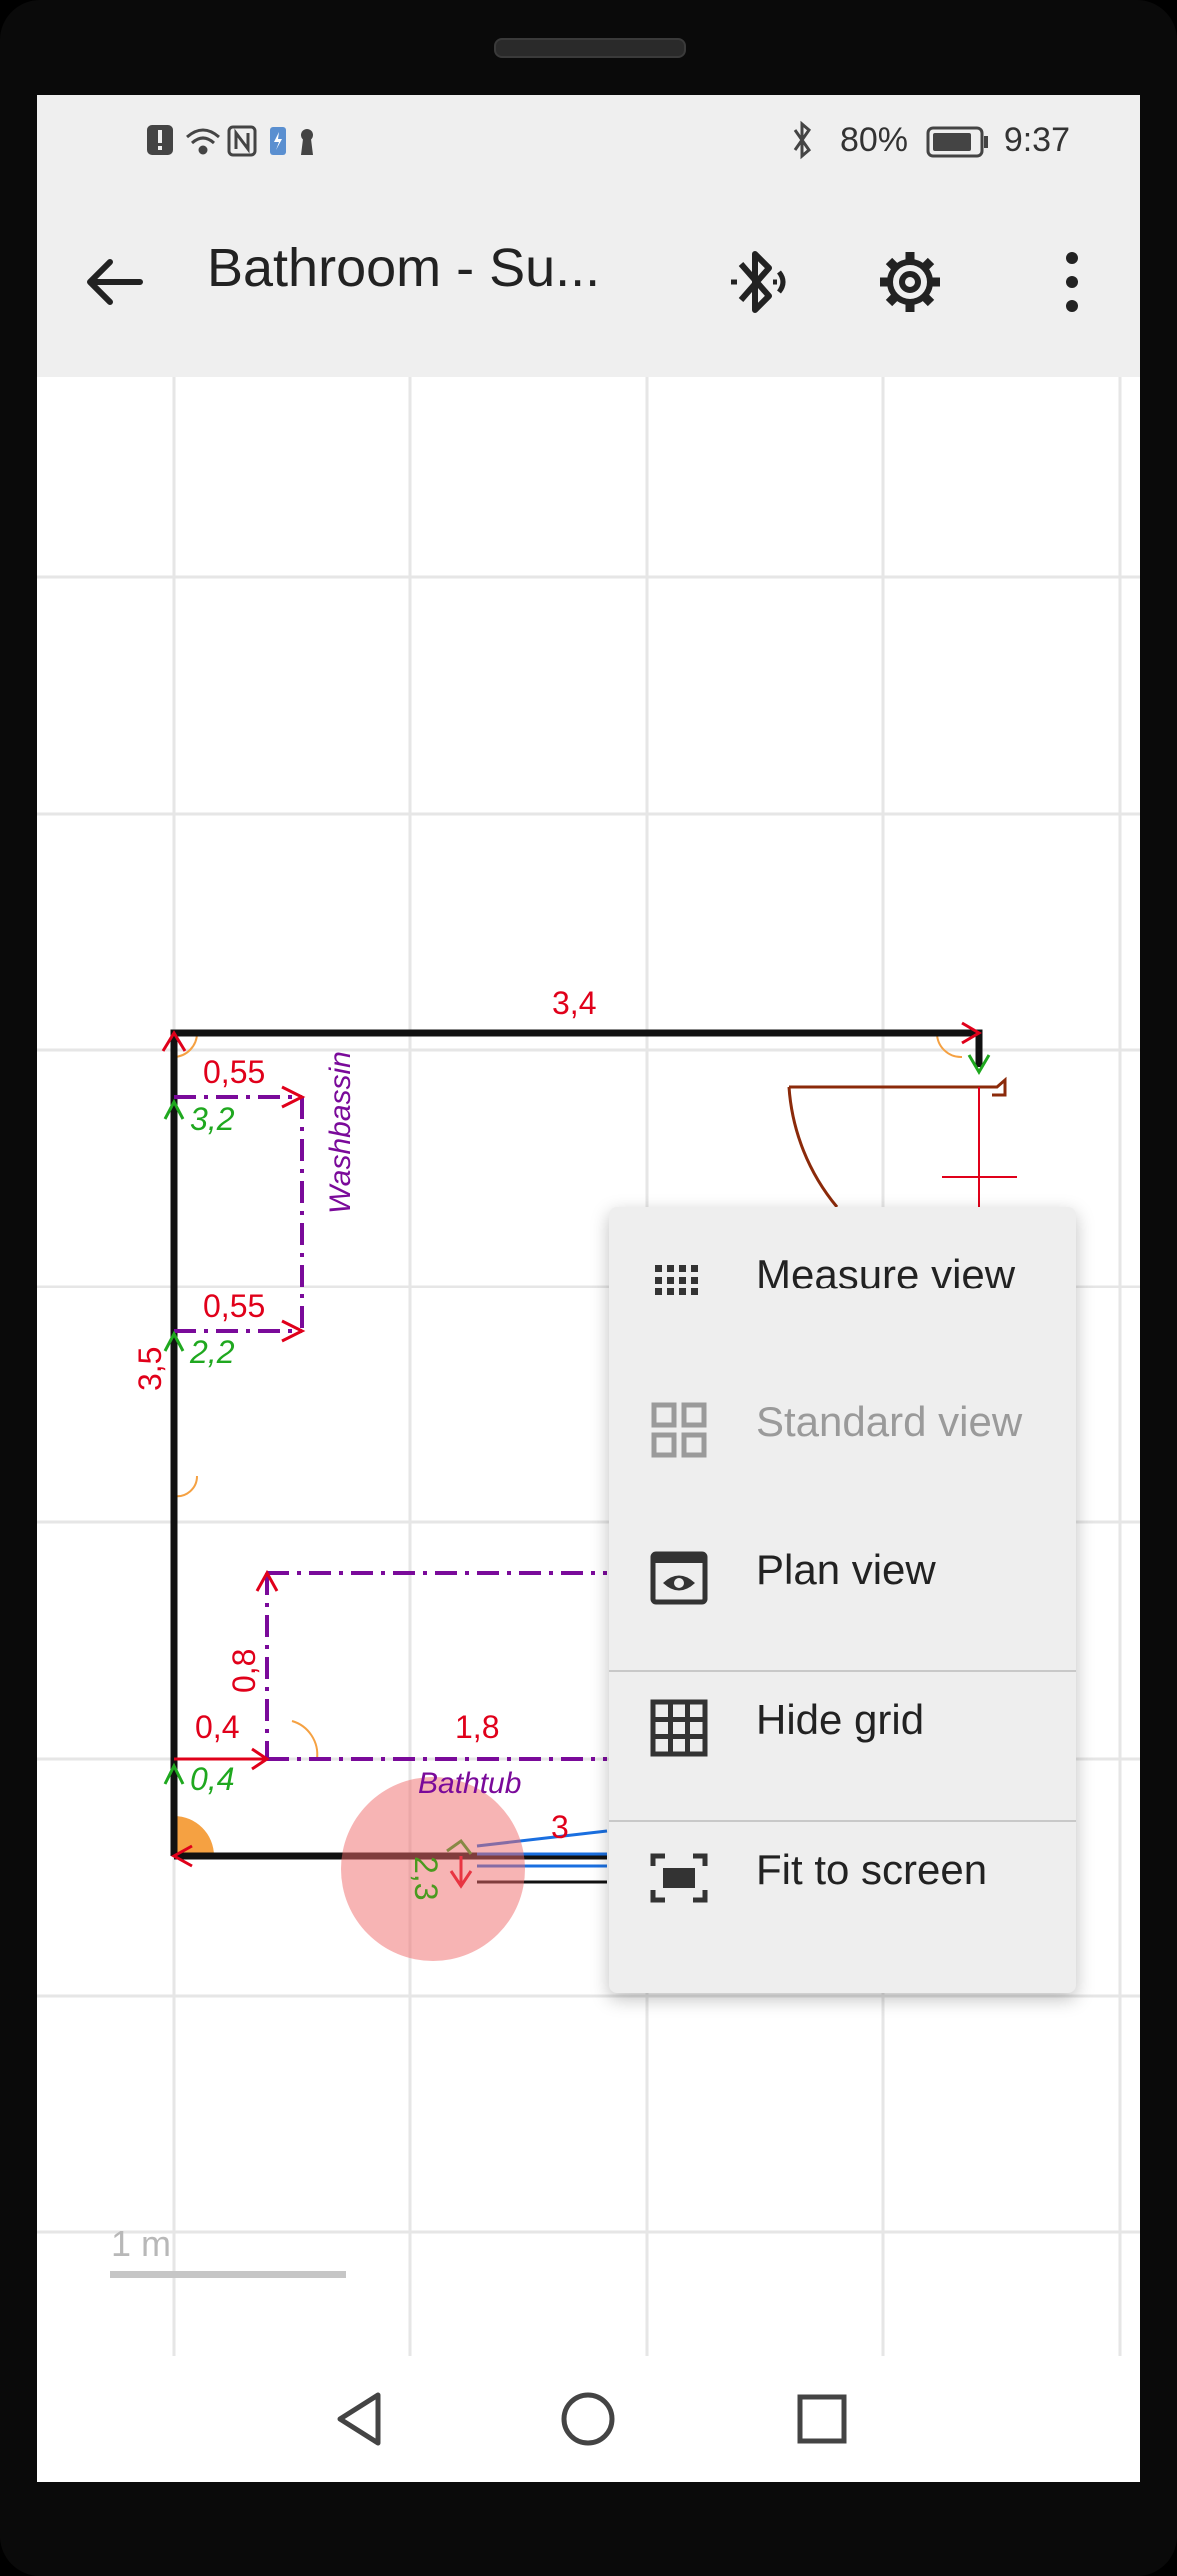  I want to click on menu-item-fit-to-screen: Fit to screen, so click(842, 1876).